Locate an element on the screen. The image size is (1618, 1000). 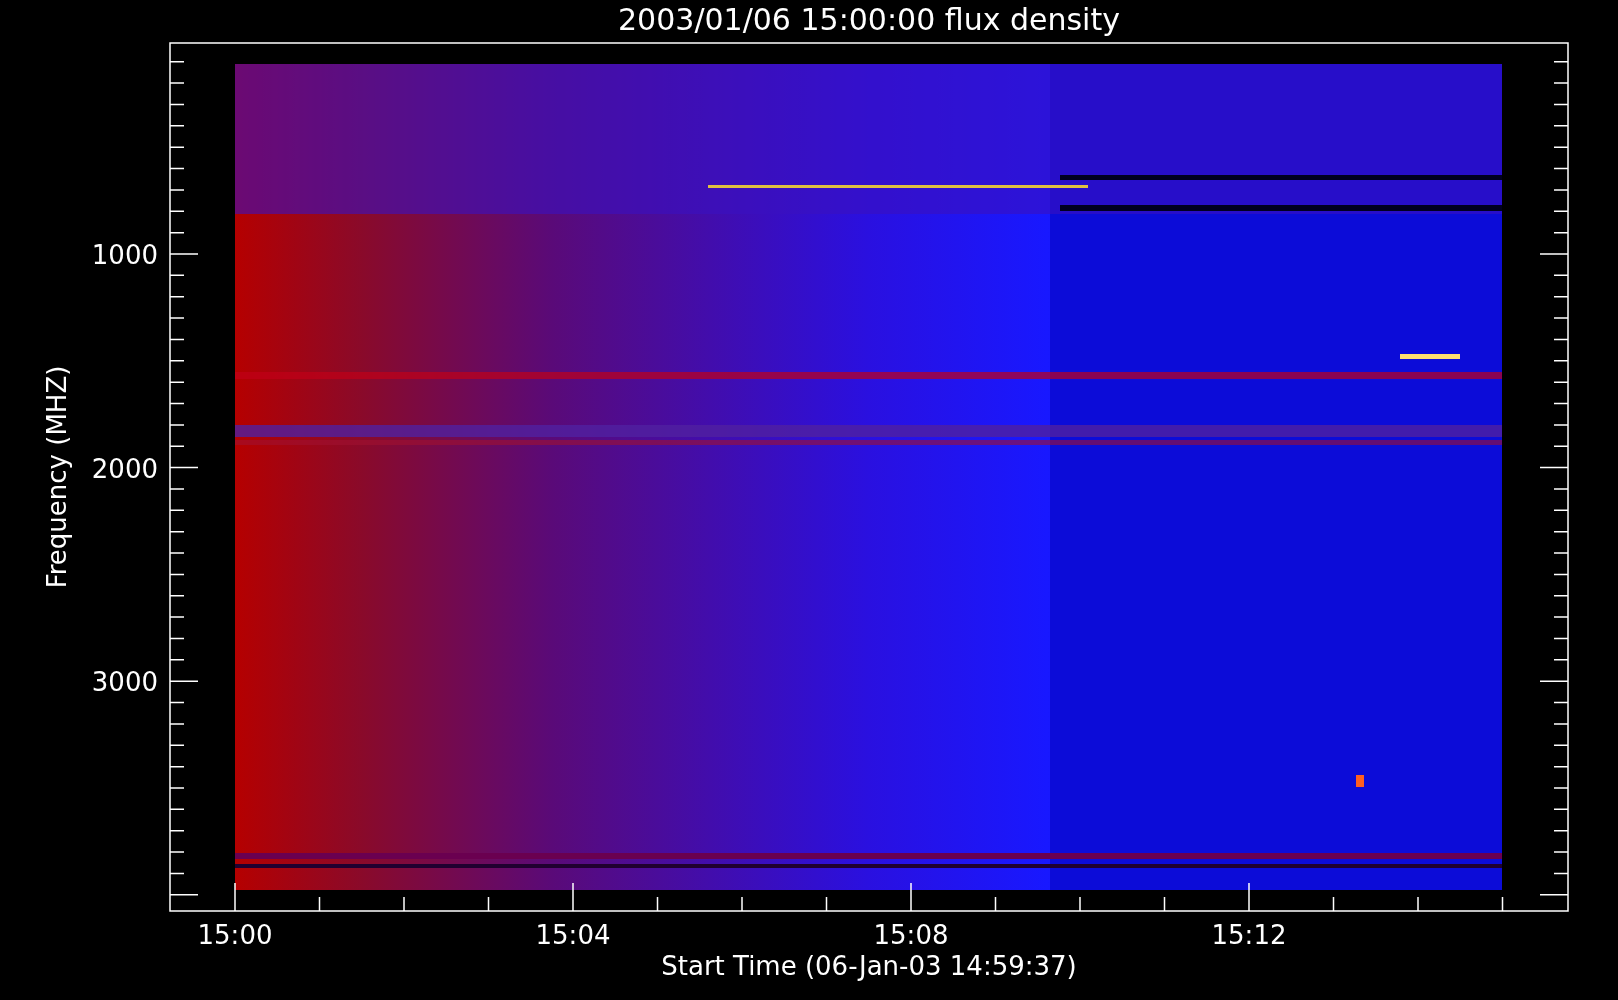
y-tick-label: 1000 is located at coordinates (124, 255).